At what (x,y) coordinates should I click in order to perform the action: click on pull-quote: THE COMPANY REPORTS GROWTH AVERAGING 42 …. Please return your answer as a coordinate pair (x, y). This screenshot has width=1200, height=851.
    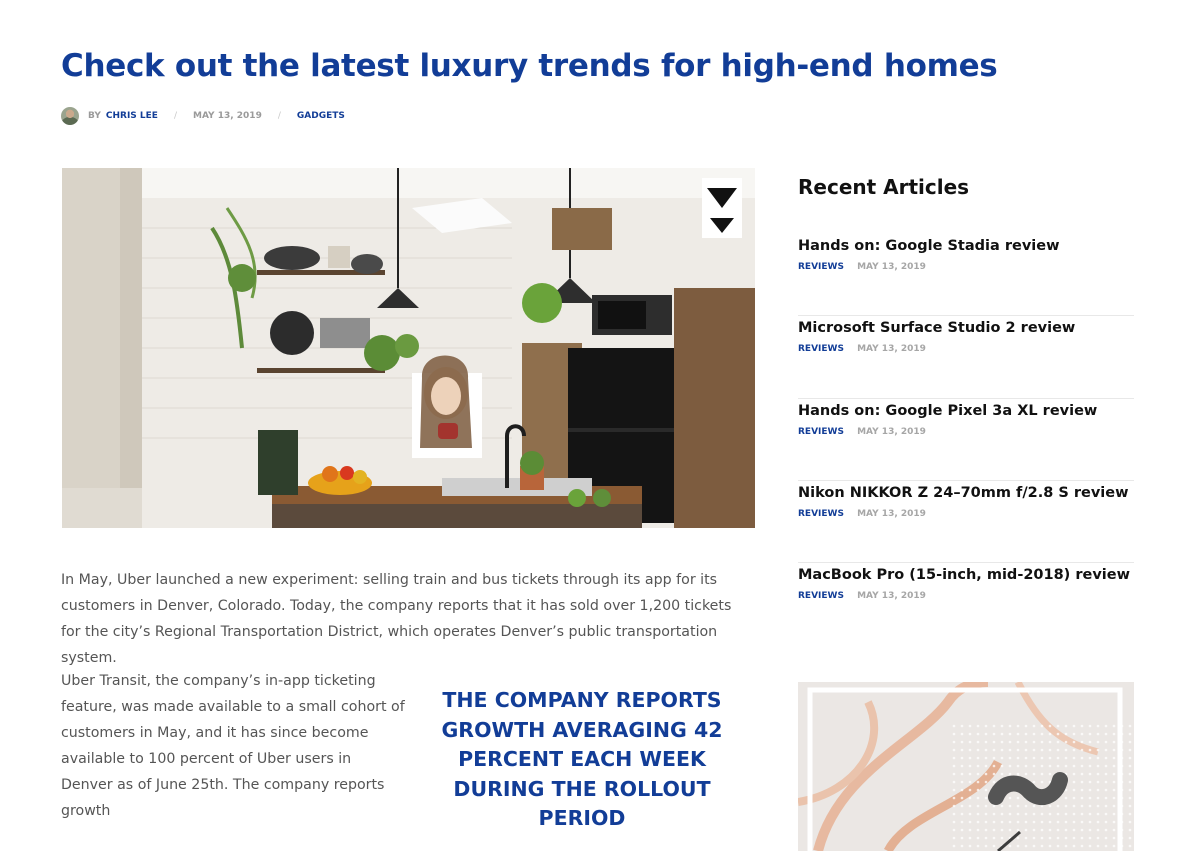
    Looking at the image, I should click on (582, 759).